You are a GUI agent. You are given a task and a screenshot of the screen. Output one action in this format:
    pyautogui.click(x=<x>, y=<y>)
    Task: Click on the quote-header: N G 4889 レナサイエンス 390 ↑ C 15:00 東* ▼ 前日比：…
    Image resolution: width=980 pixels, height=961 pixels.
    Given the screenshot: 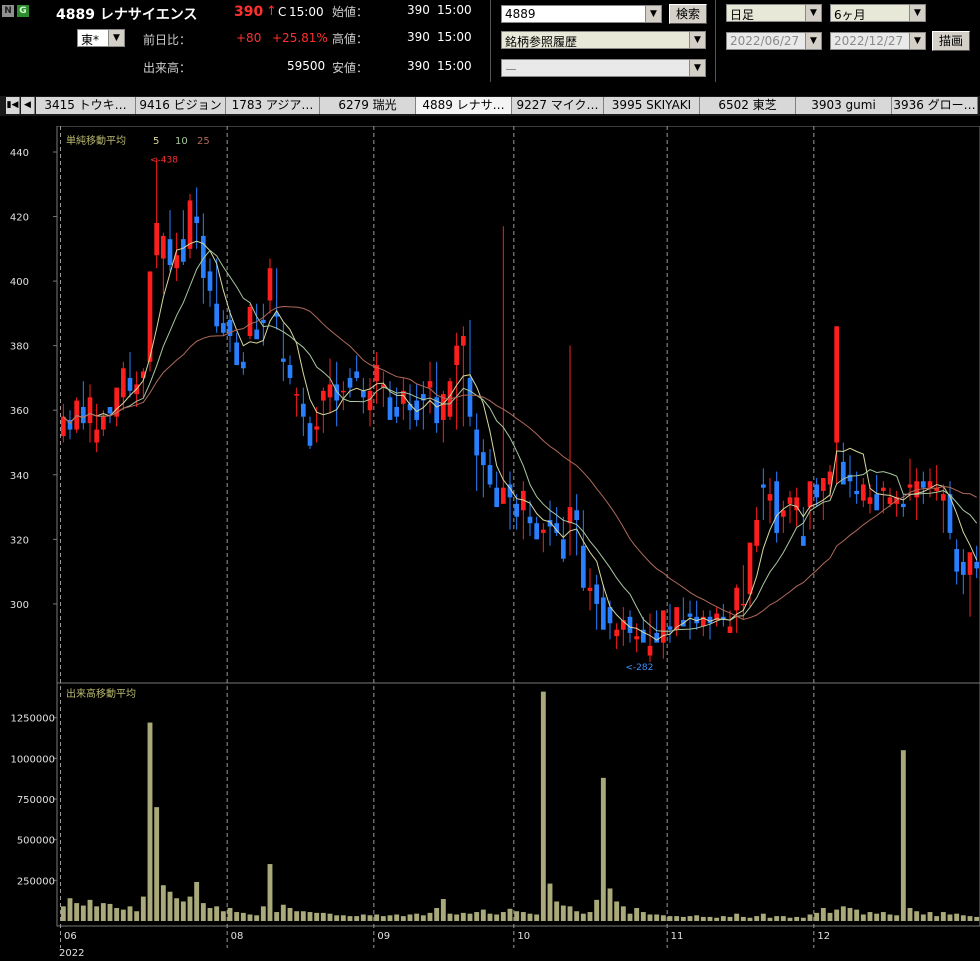 What is the action you would take?
    pyautogui.click(x=490, y=47)
    